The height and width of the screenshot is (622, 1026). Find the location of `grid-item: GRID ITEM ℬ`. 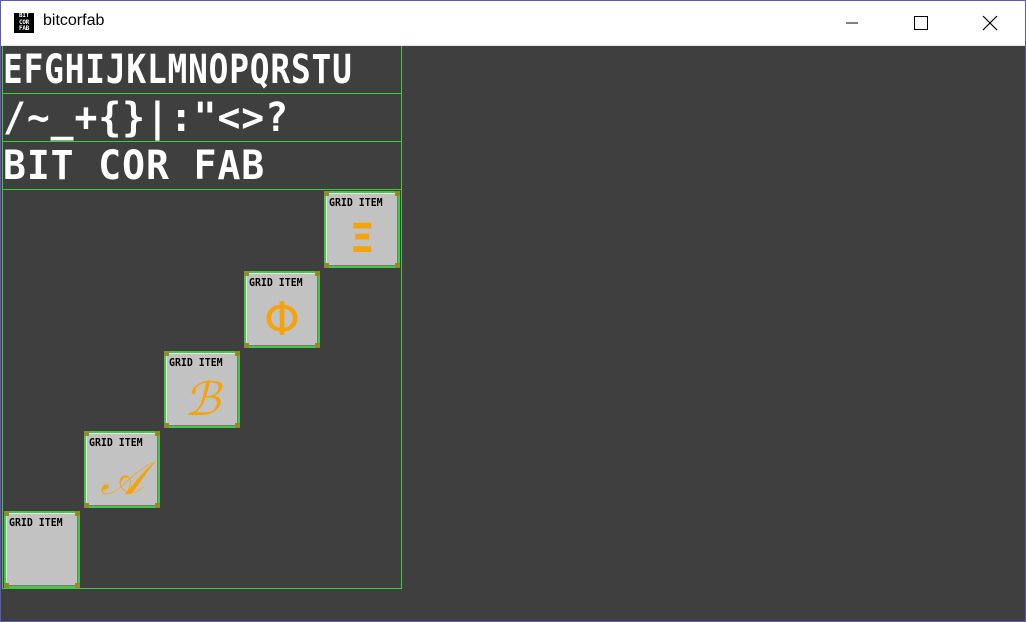

grid-item: GRID ITEM ℬ is located at coordinates (202, 389).